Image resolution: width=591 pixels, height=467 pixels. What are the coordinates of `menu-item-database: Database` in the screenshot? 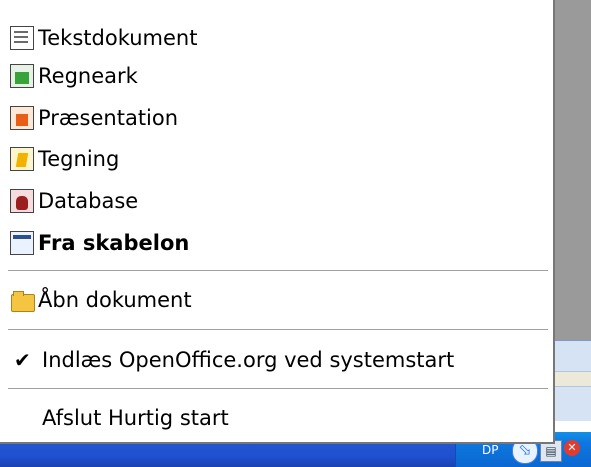 It's located at (276, 201).